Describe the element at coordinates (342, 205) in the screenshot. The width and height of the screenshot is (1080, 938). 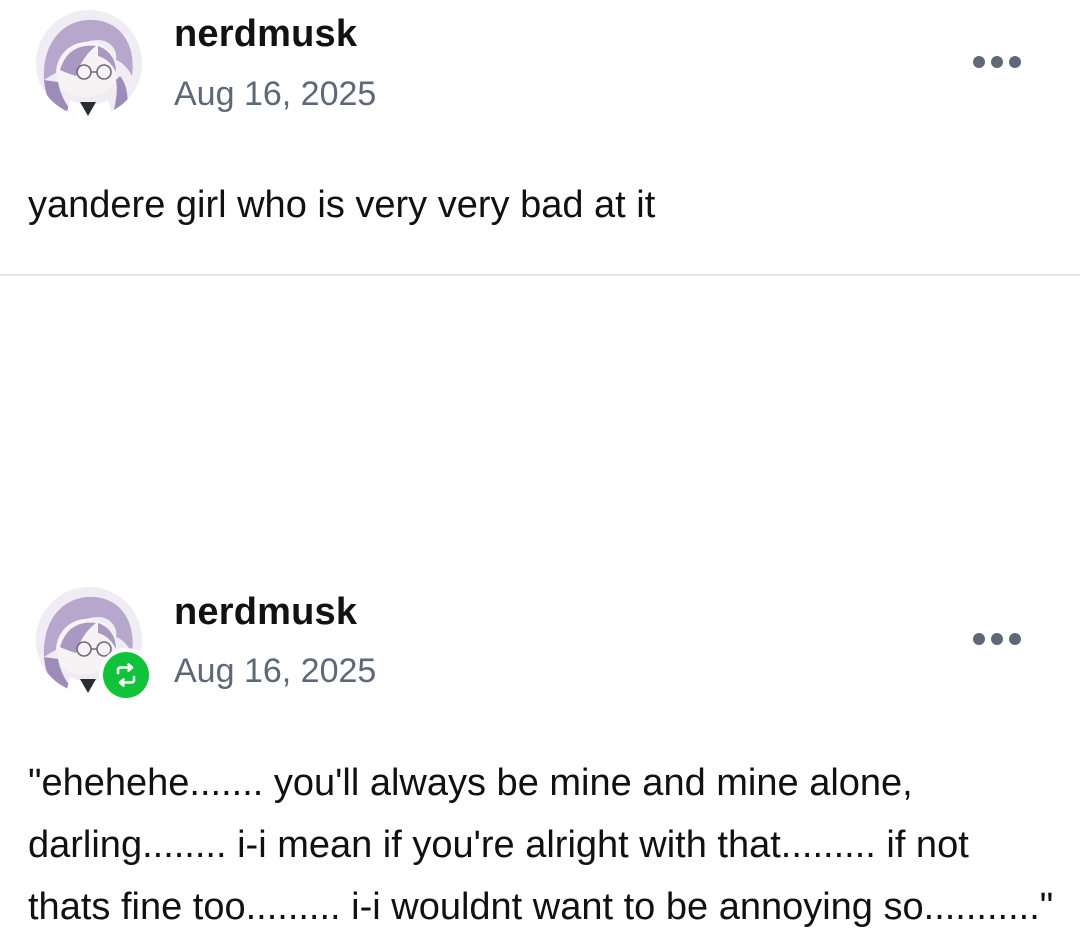
I see `post-body: yandere girl who is very very bad at it` at that location.